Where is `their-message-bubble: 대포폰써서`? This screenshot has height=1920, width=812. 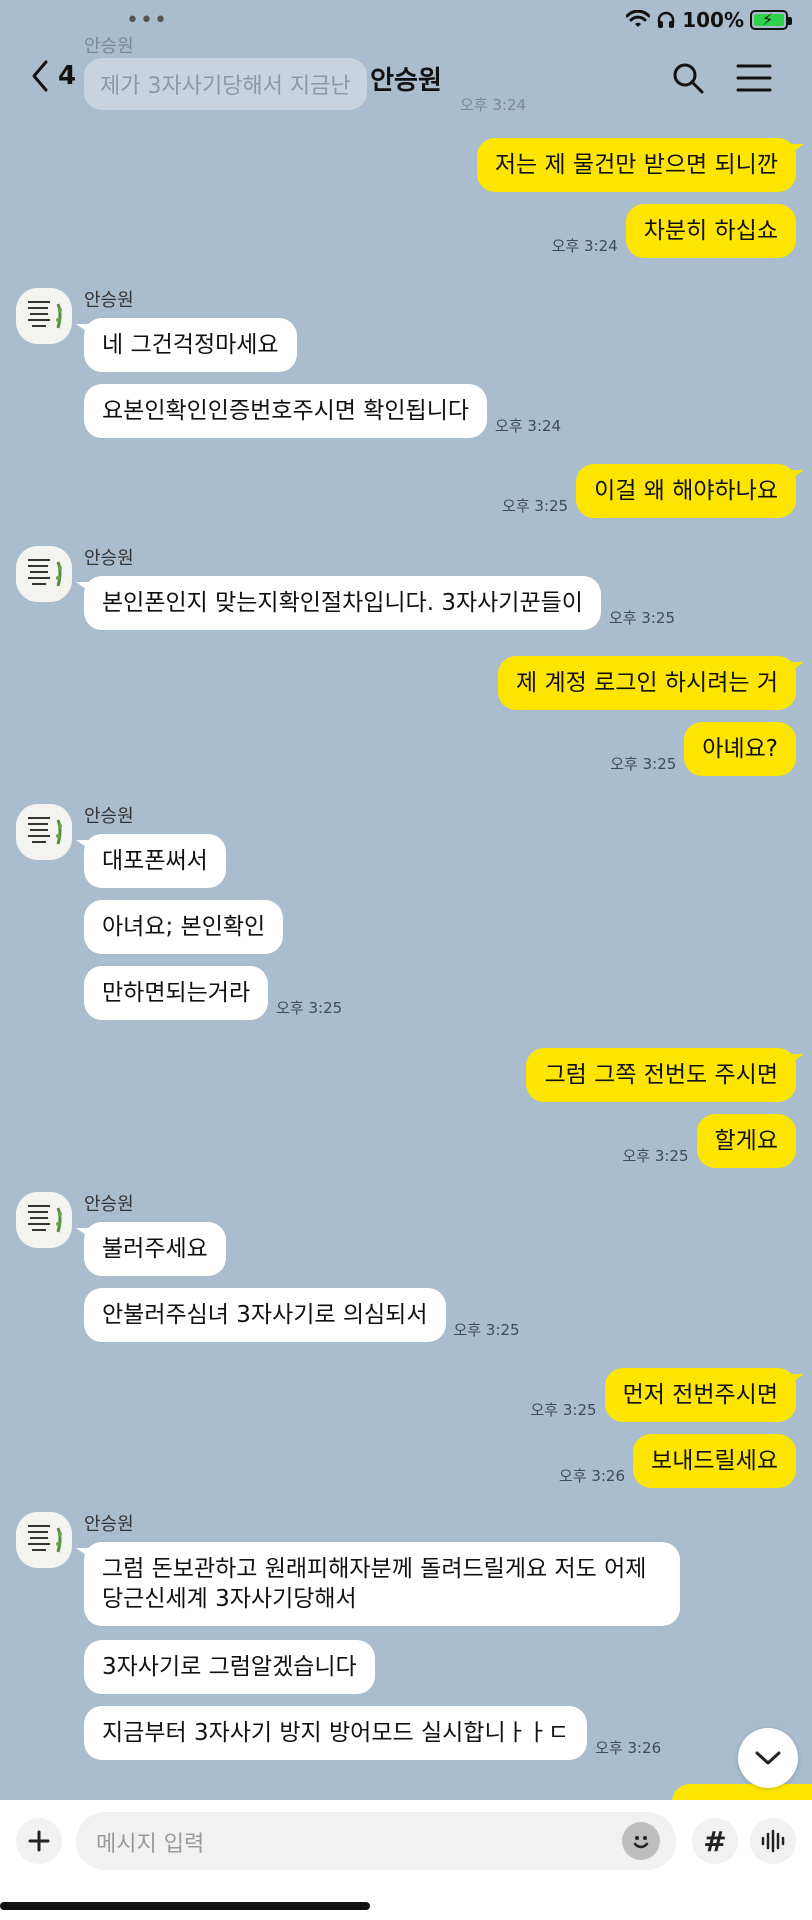
their-message-bubble: 대포폰써서 is located at coordinates (151, 861).